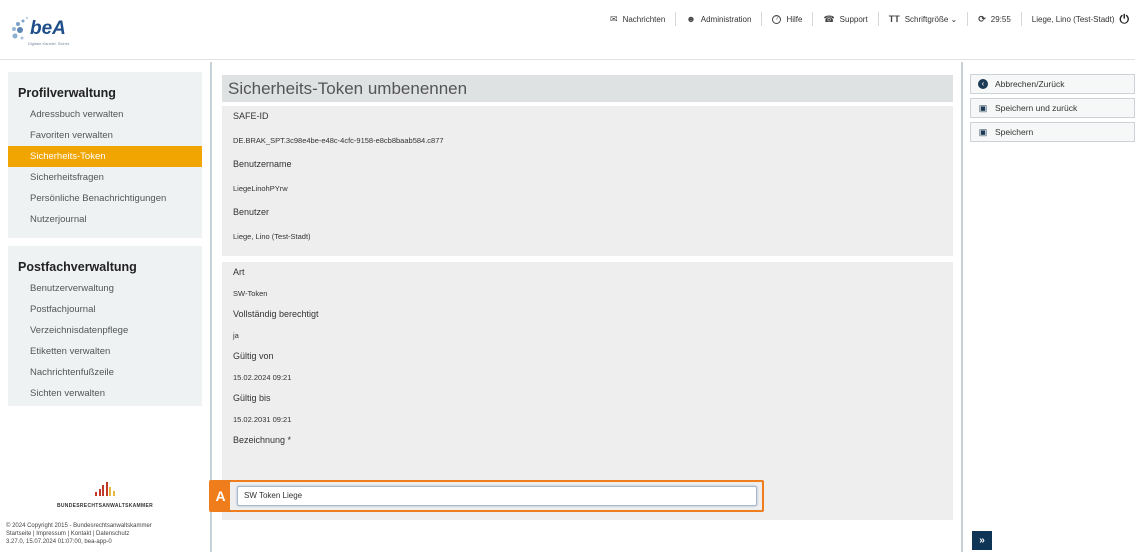 Image resolution: width=1135 pixels, height=552 pixels. What do you see at coordinates (1036, 108) in the screenshot?
I see `save-and-back-label: Speichern und zurück` at bounding box center [1036, 108].